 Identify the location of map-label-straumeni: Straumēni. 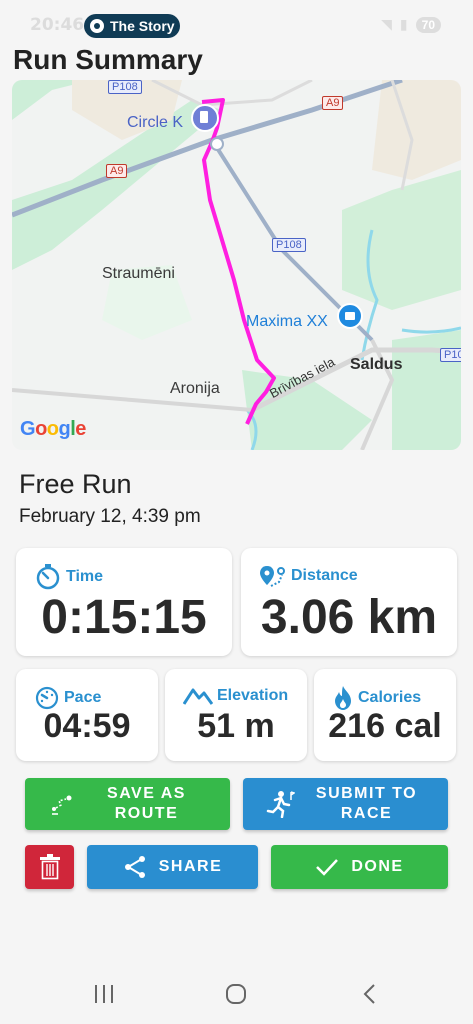
(138, 273).